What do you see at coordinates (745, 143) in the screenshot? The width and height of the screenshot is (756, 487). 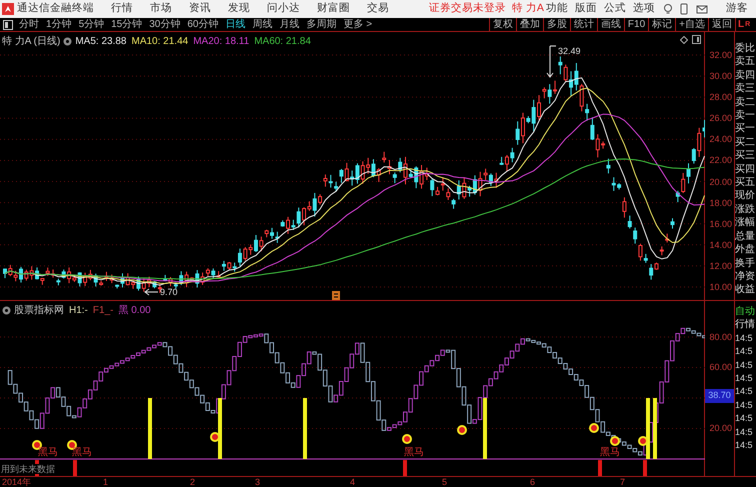 I see `quote-field-label: 买二` at bounding box center [745, 143].